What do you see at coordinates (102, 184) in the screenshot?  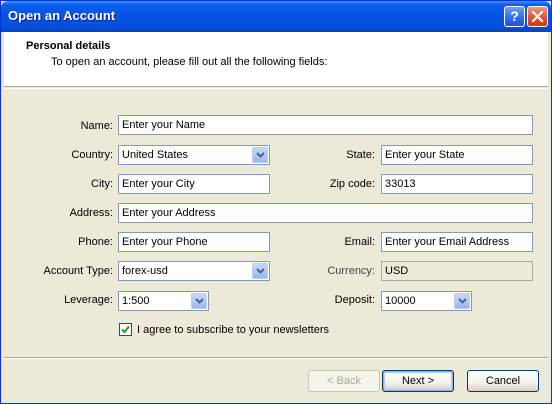 I see `city-label: City:` at bounding box center [102, 184].